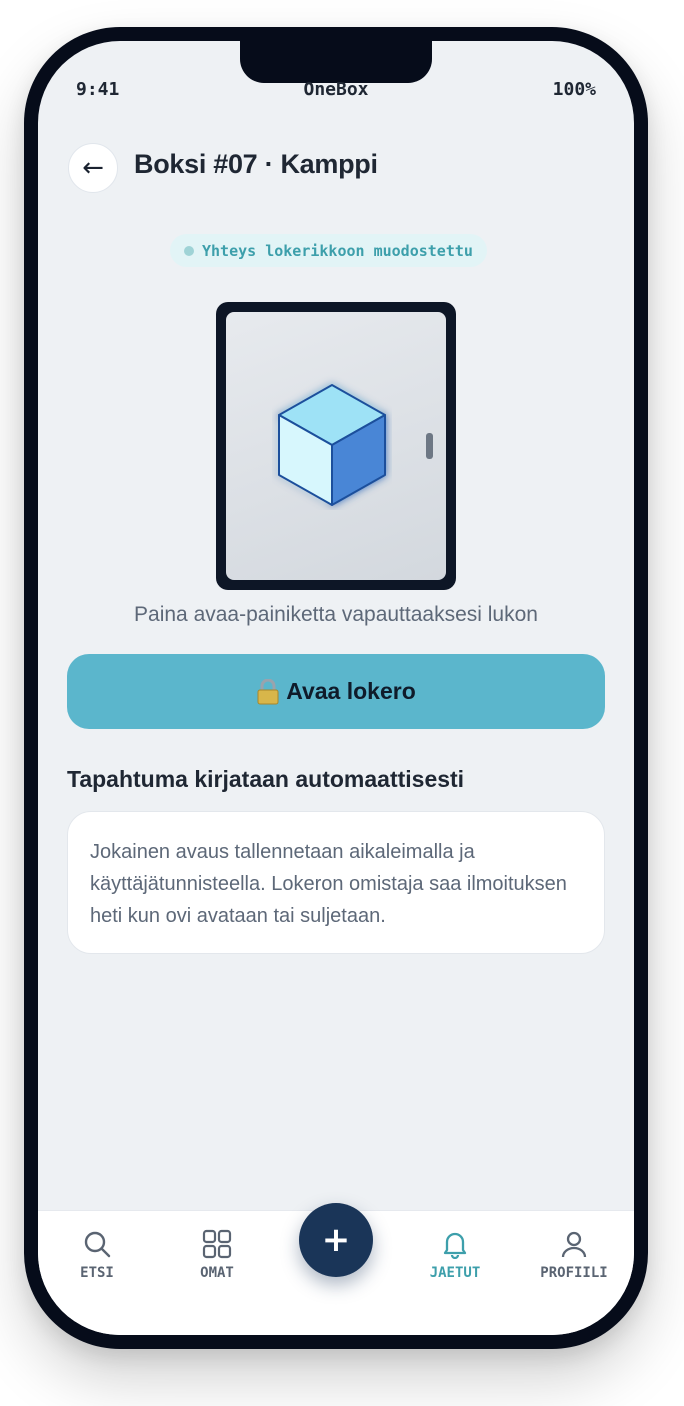 The image size is (684, 1406). Describe the element at coordinates (455, 1273) in the screenshot. I see `tab-label: JAETUT` at that location.